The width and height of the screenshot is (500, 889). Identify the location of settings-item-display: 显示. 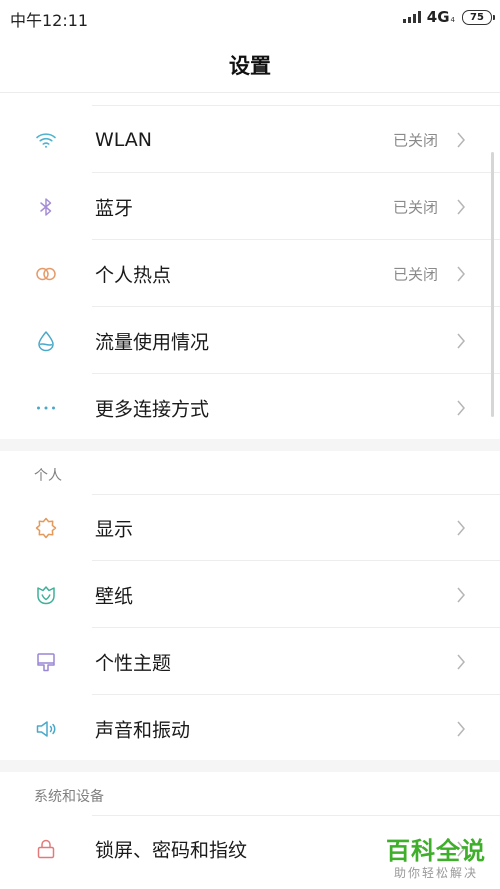
(250, 527).